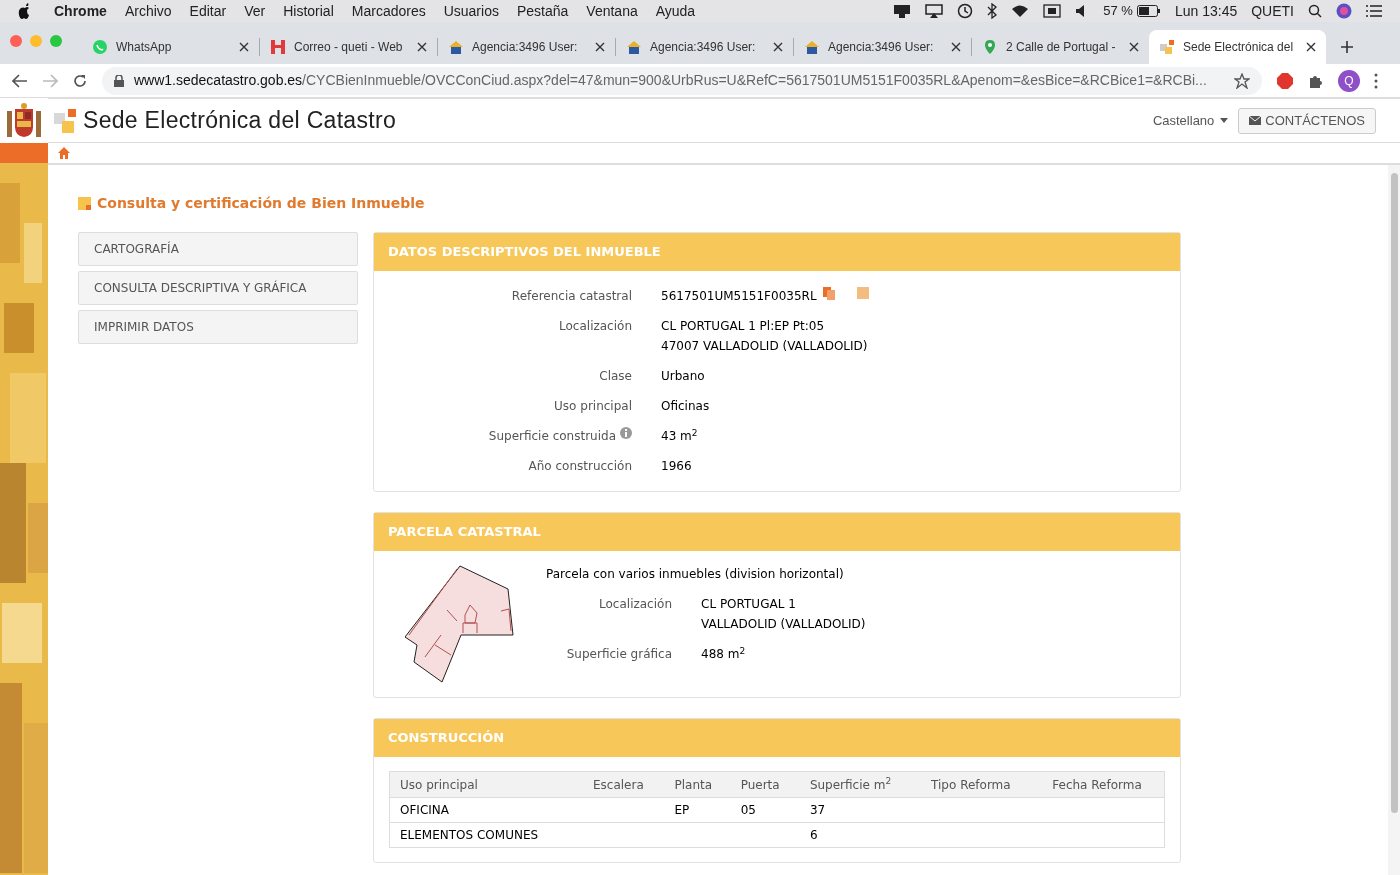  Describe the element at coordinates (486, 835) in the screenshot. I see `table-cell: ELEMENTOS COMUNES` at that location.